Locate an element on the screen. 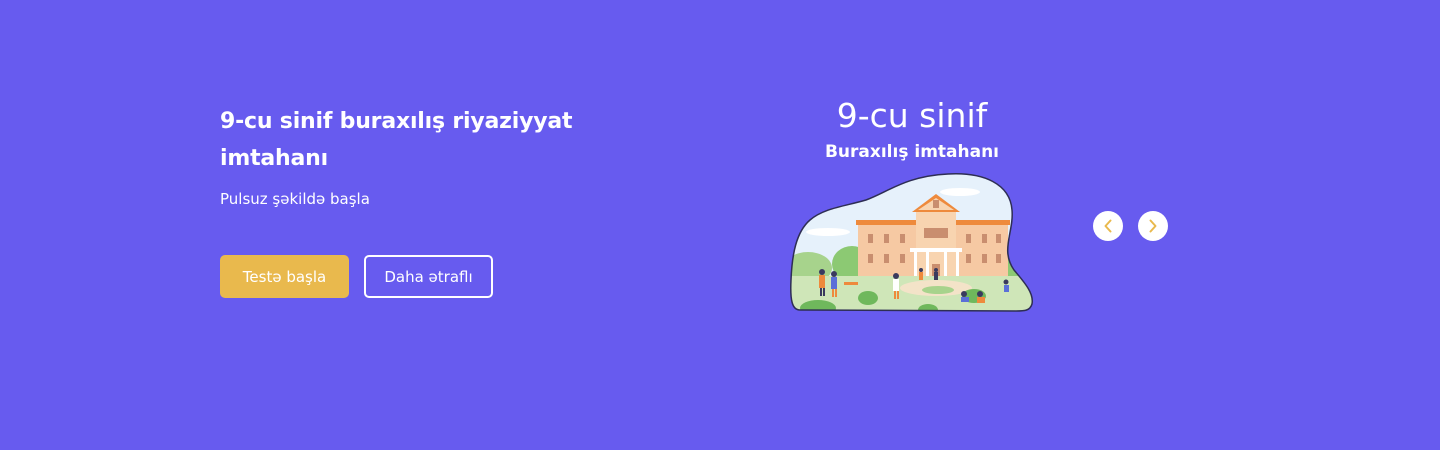  chevron-right-icon is located at coordinates (1153, 226).